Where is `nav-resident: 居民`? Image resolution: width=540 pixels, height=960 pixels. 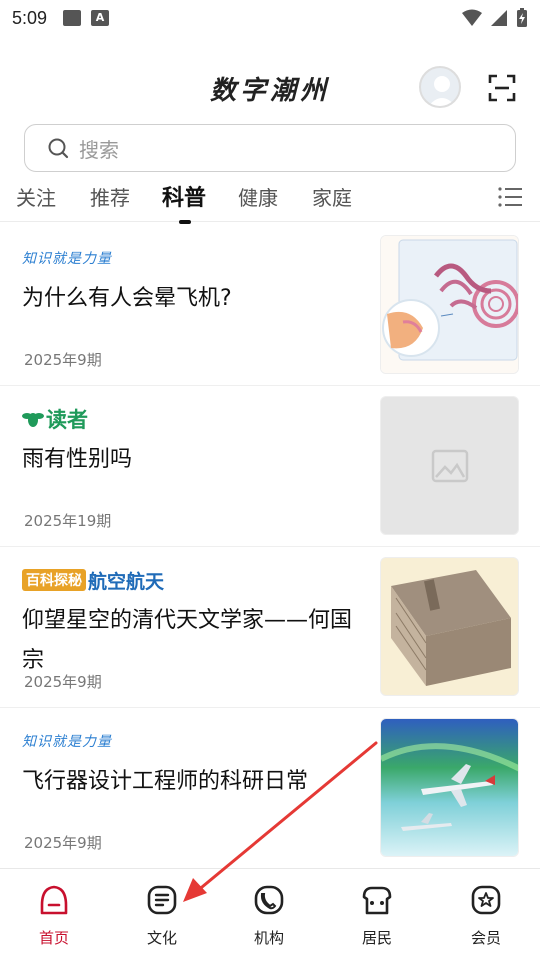
nav-resident: 居民 is located at coordinates (377, 915).